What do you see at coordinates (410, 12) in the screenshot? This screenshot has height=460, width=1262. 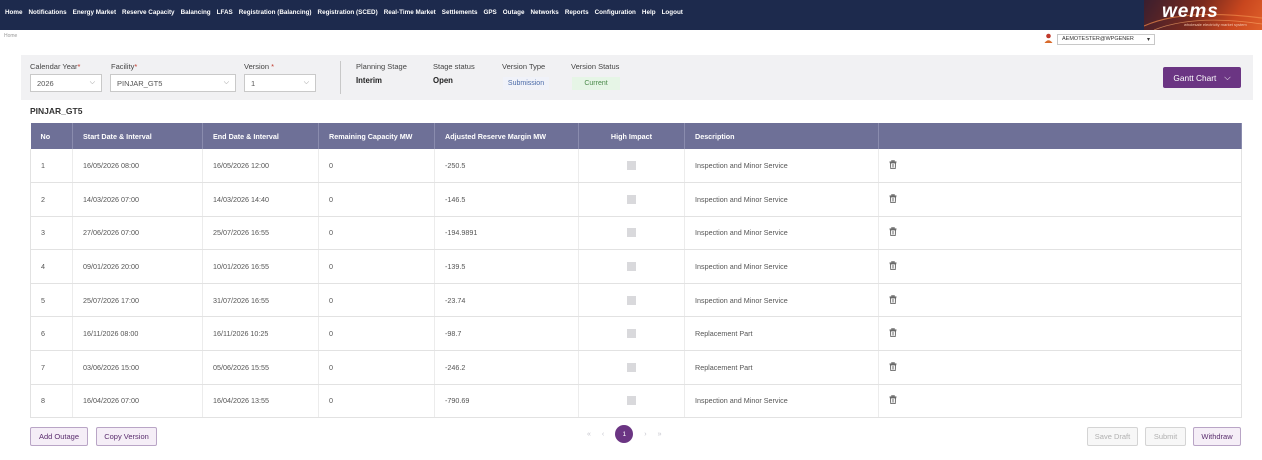 I see `nav-item-real-time-market: Real-Time Market` at bounding box center [410, 12].